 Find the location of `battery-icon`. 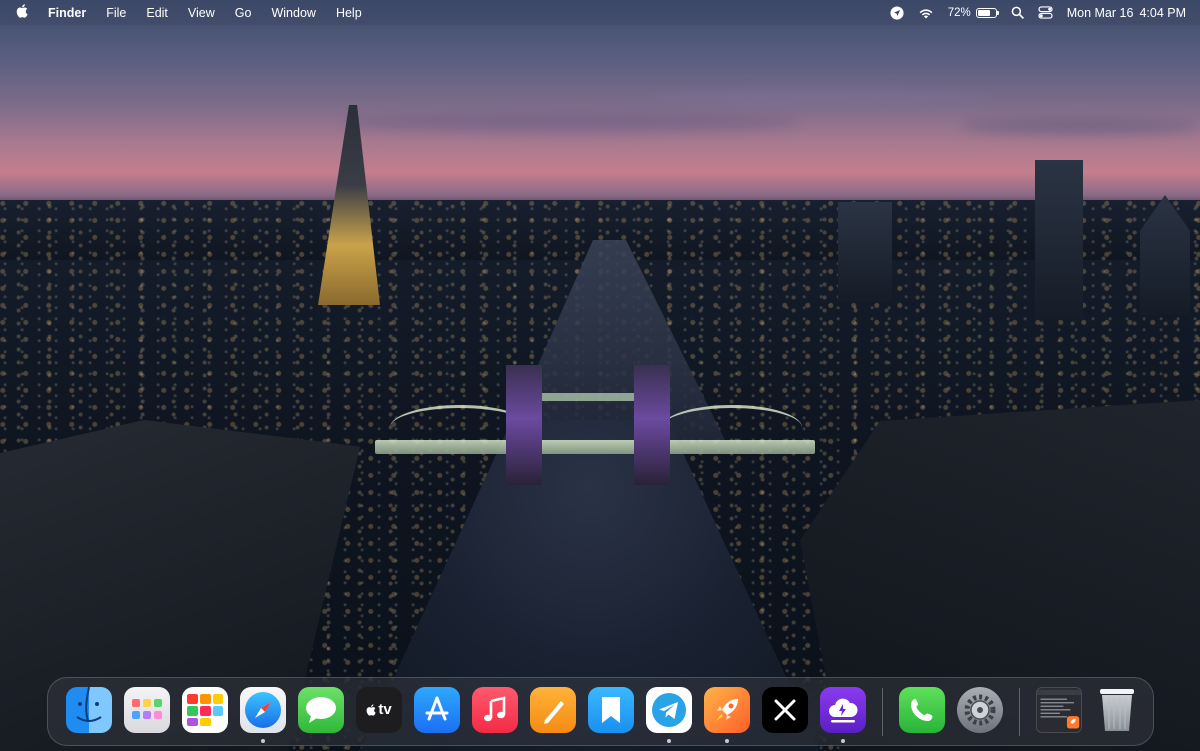

battery-icon is located at coordinates (987, 12).